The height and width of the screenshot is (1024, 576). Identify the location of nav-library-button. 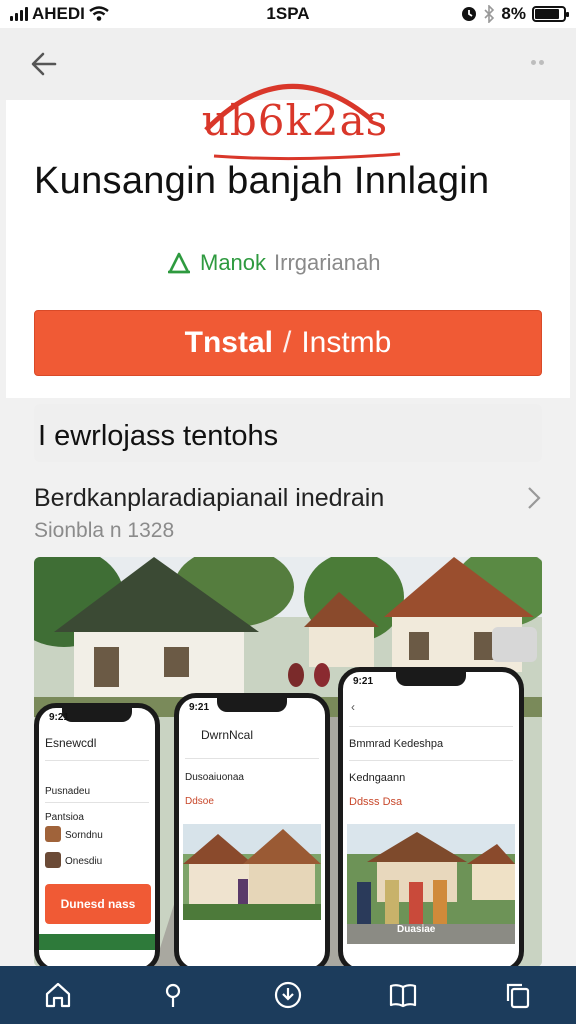
(403, 995).